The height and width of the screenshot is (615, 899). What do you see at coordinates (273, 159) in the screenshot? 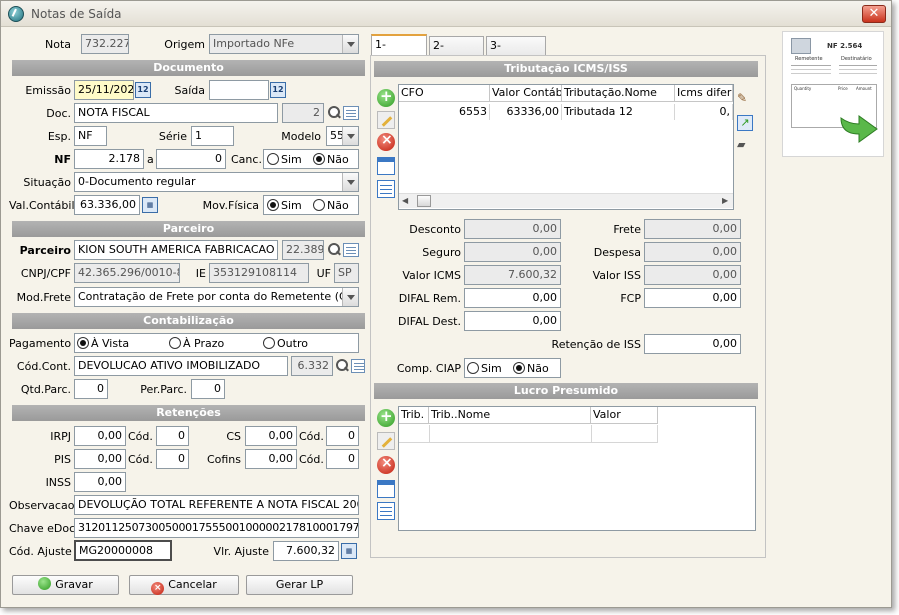
I see `canc-sim-radio` at bounding box center [273, 159].